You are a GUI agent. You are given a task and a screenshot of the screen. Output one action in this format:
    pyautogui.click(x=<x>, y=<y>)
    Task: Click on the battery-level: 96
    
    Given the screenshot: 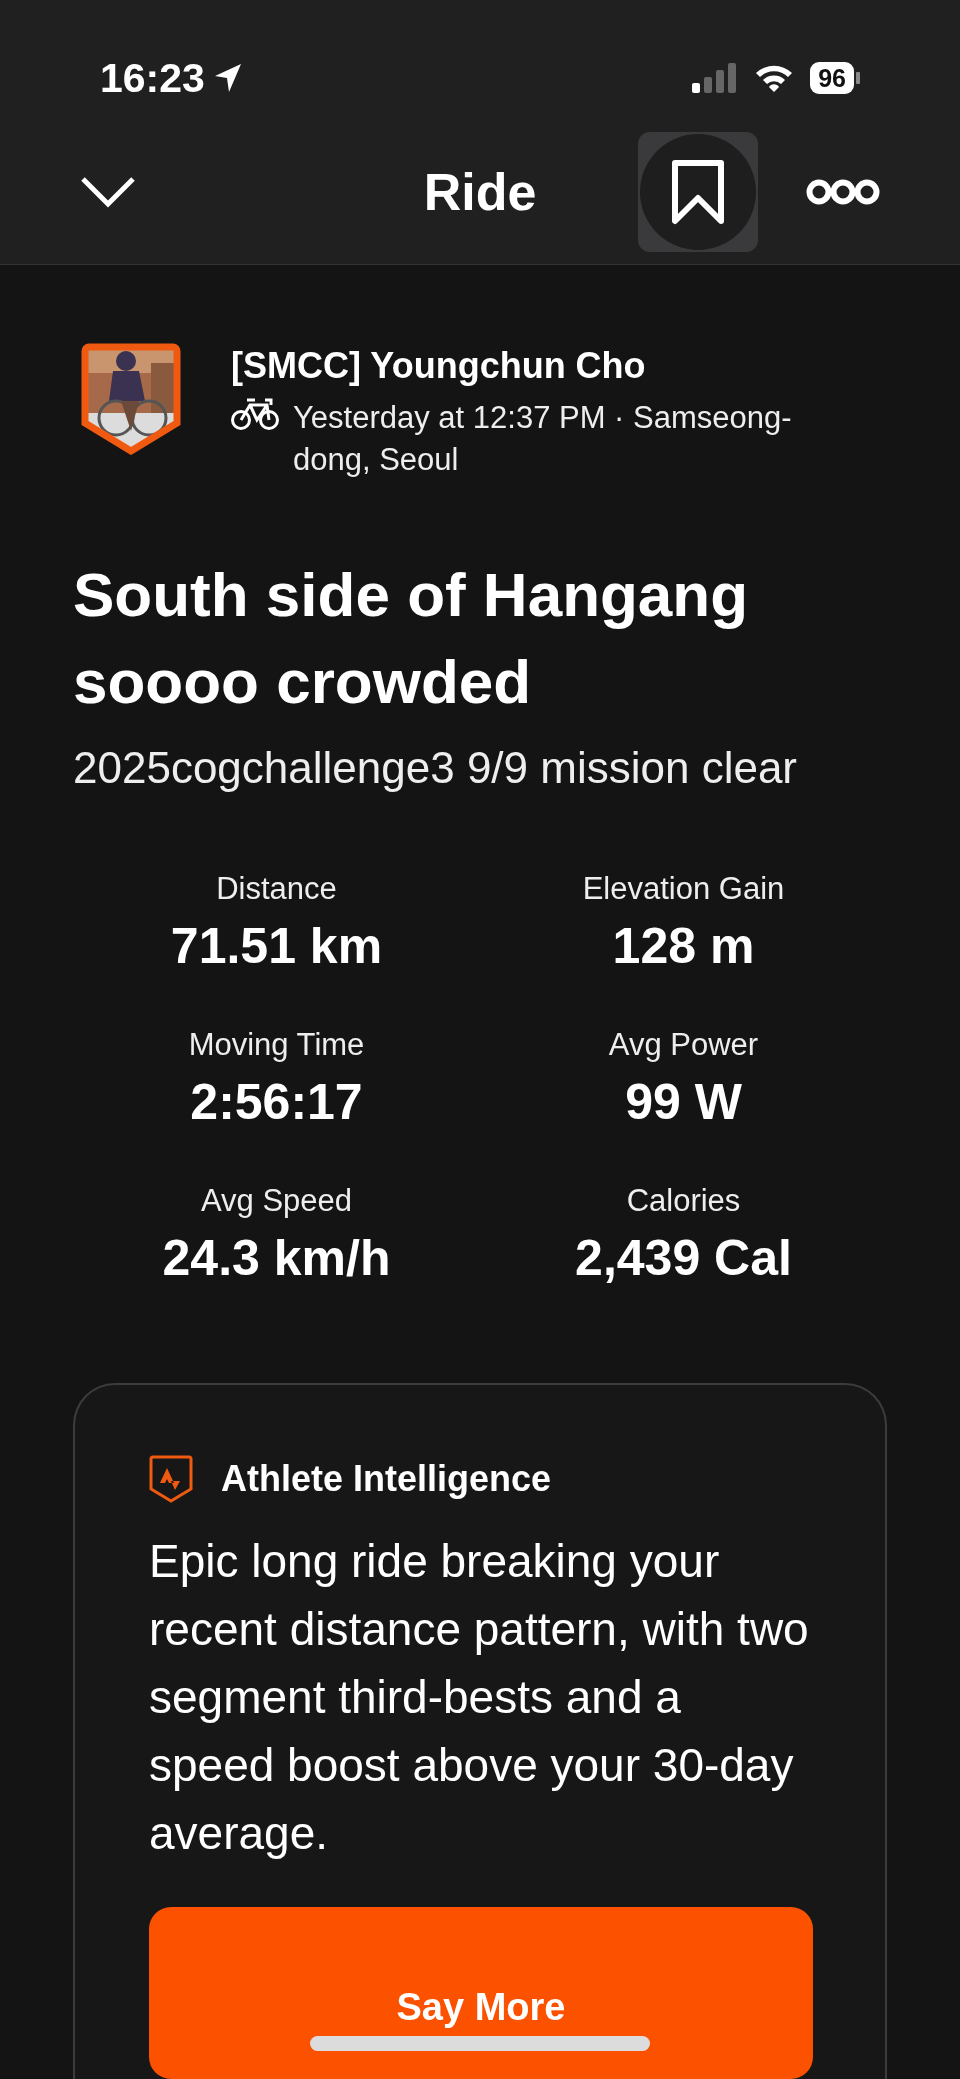 What is the action you would take?
    pyautogui.click(x=832, y=78)
    